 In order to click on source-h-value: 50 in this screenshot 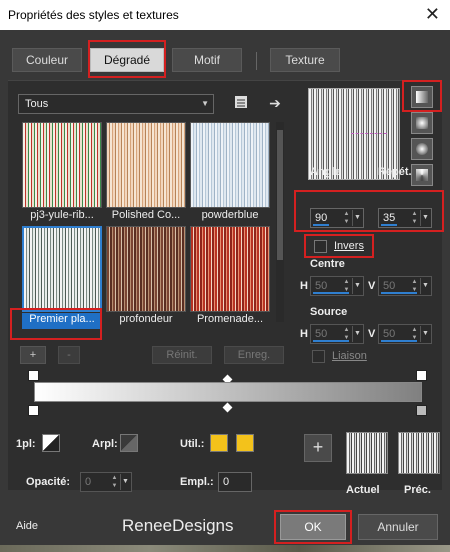, I will do `click(321, 334)`.